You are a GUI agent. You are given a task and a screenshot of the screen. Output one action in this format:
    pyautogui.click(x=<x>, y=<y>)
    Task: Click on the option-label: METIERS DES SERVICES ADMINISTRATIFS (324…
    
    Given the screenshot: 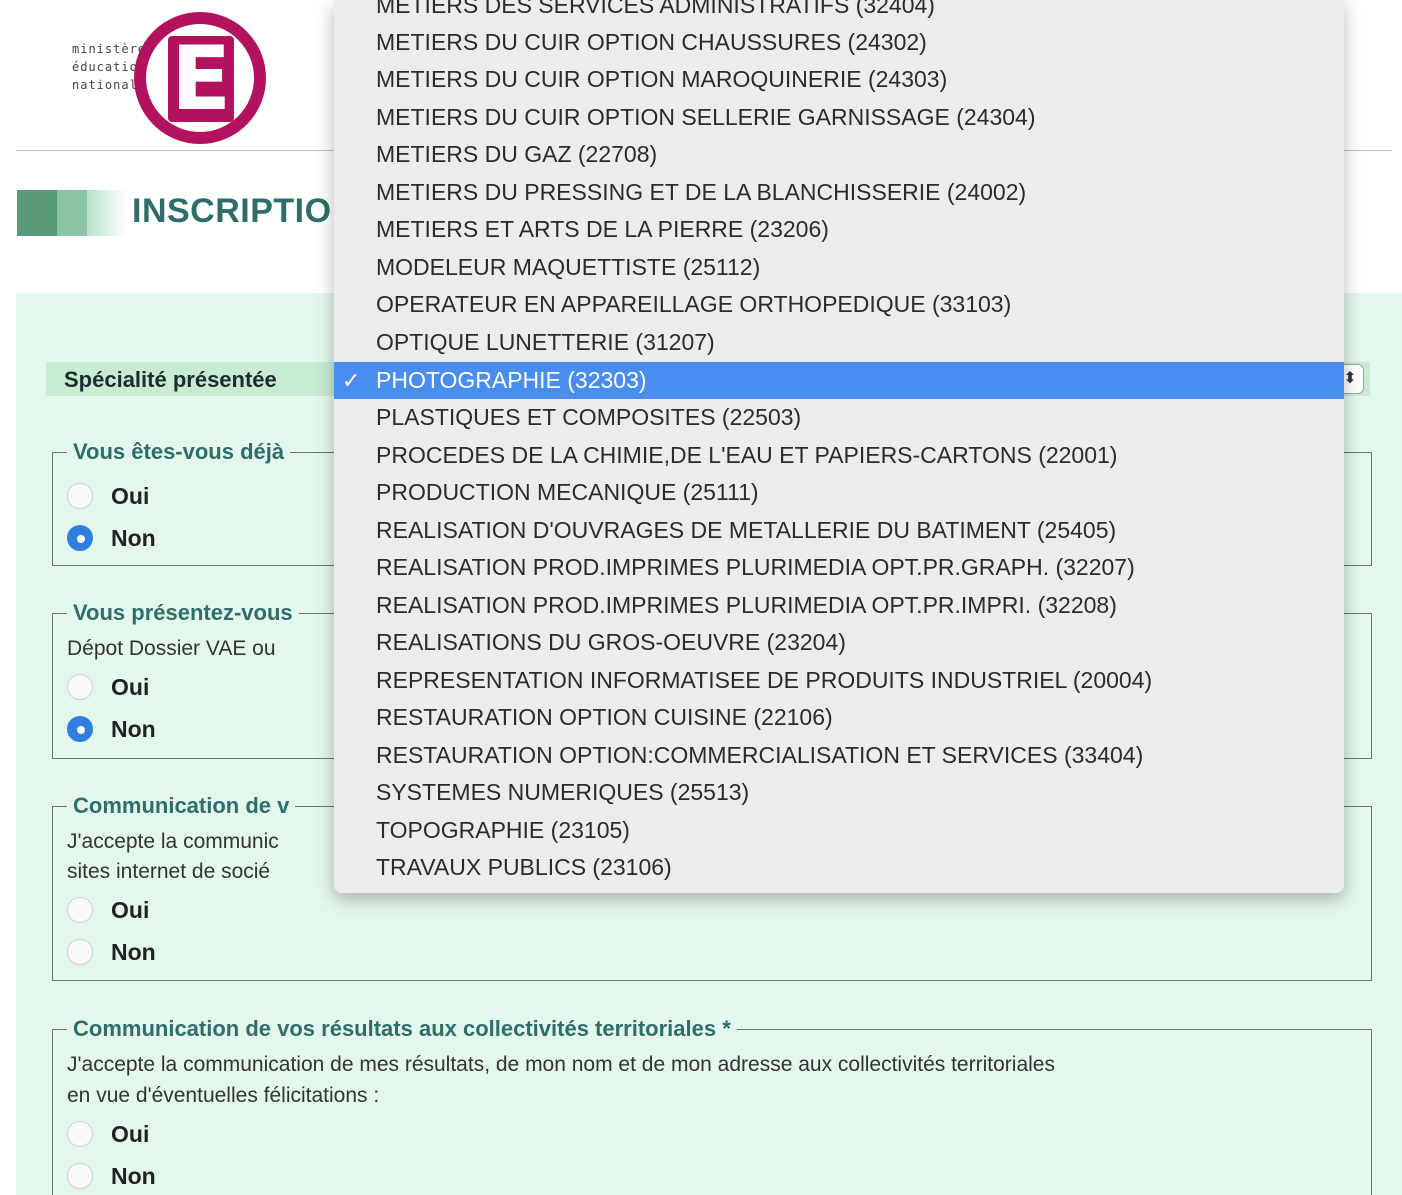 What is the action you would take?
    pyautogui.click(x=655, y=9)
    